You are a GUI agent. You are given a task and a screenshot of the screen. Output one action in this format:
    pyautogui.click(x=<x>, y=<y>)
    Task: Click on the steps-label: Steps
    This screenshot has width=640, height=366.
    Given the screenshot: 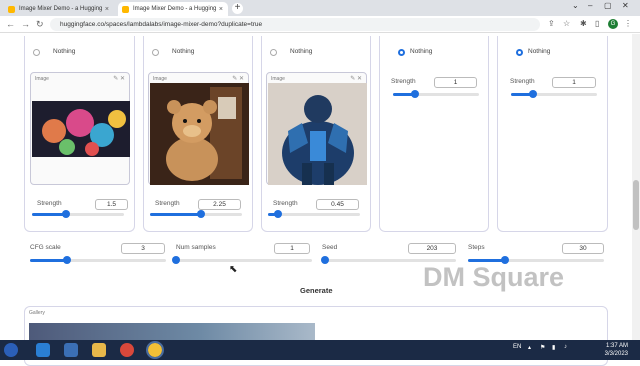 What is the action you would take?
    pyautogui.click(x=476, y=247)
    